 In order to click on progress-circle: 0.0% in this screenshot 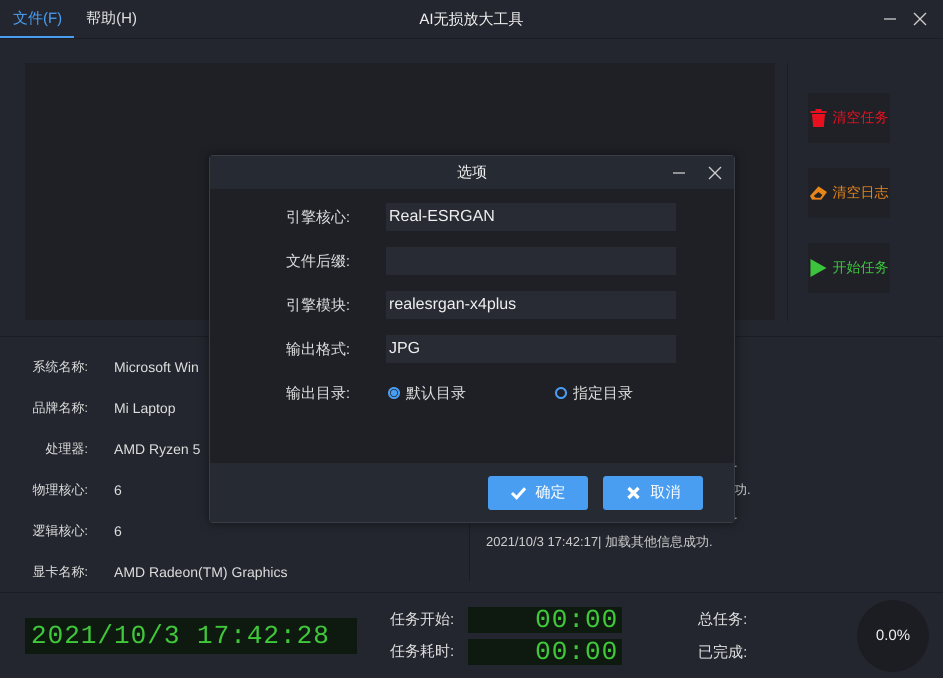, I will do `click(893, 636)`.